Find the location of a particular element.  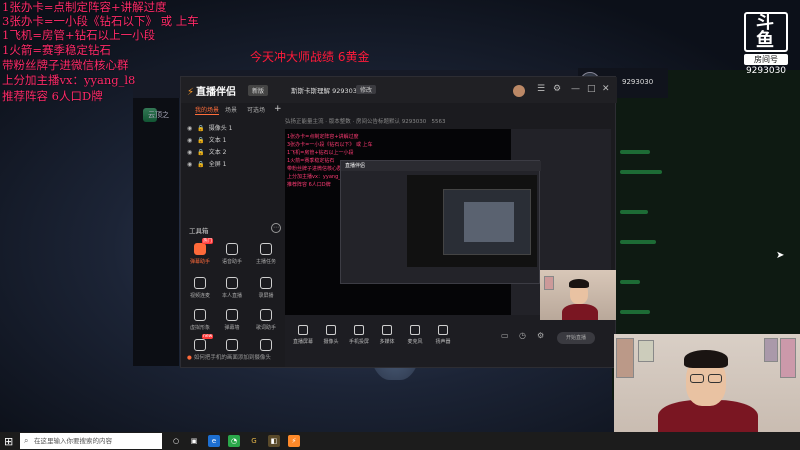

task-view-icon: ▣ is located at coordinates (194, 441).